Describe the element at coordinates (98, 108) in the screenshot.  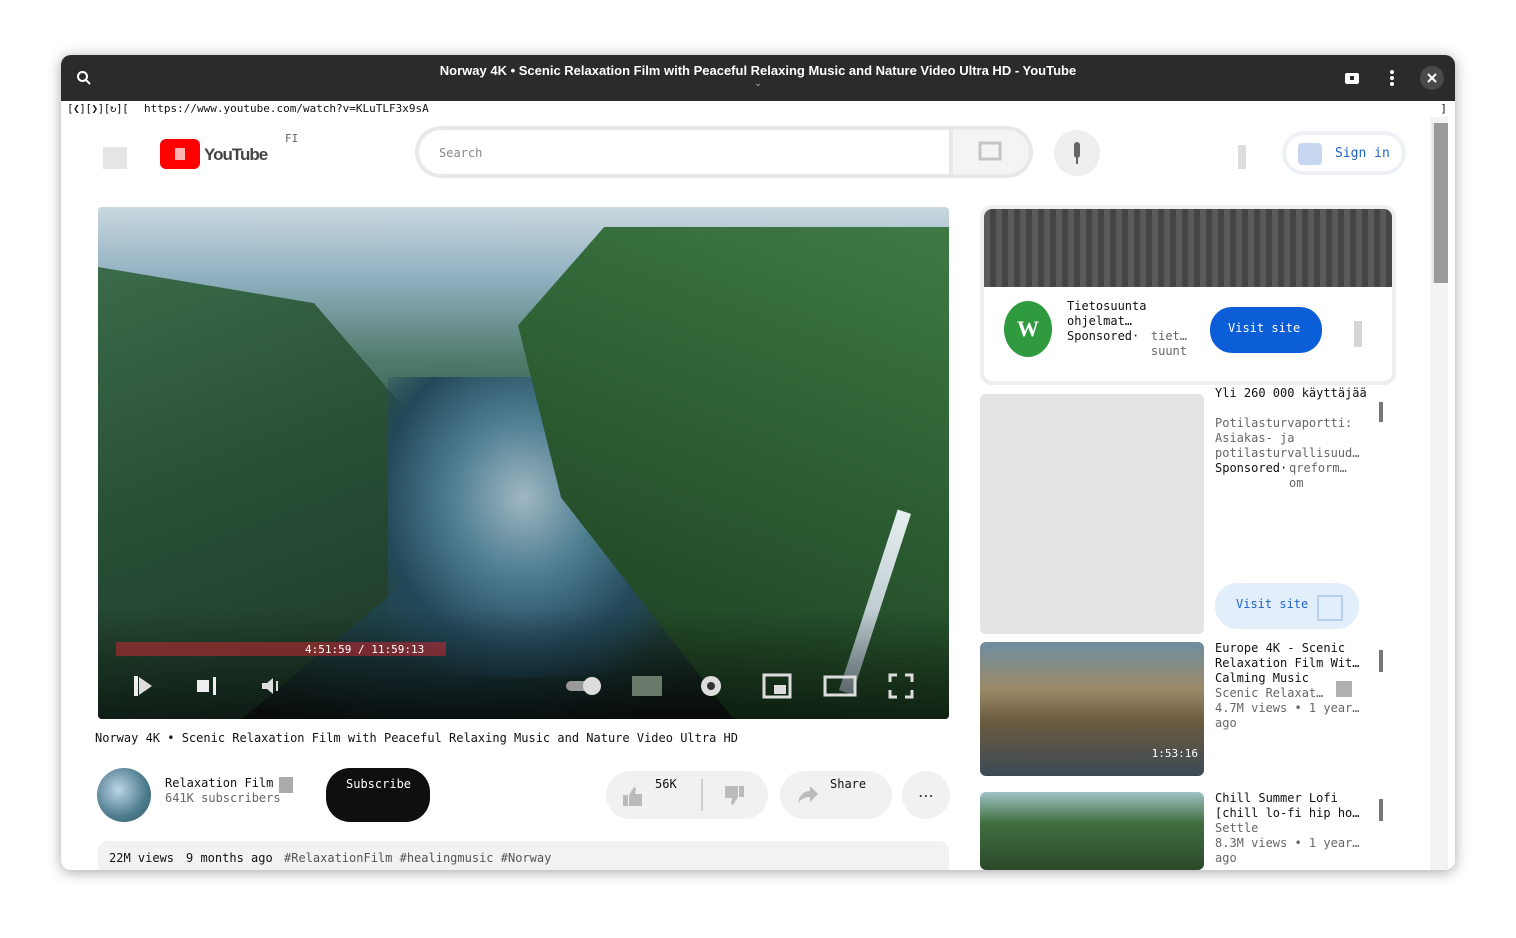
I see `nav-buttons: [❮][❯][↻][` at that location.